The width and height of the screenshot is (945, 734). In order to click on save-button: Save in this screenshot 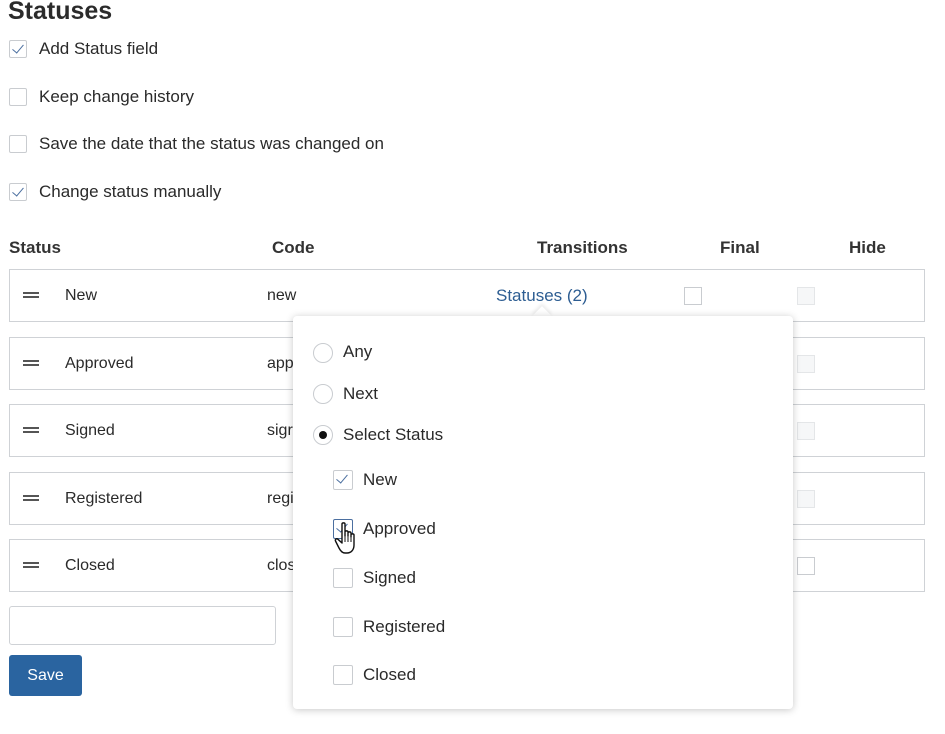, I will do `click(45, 675)`.